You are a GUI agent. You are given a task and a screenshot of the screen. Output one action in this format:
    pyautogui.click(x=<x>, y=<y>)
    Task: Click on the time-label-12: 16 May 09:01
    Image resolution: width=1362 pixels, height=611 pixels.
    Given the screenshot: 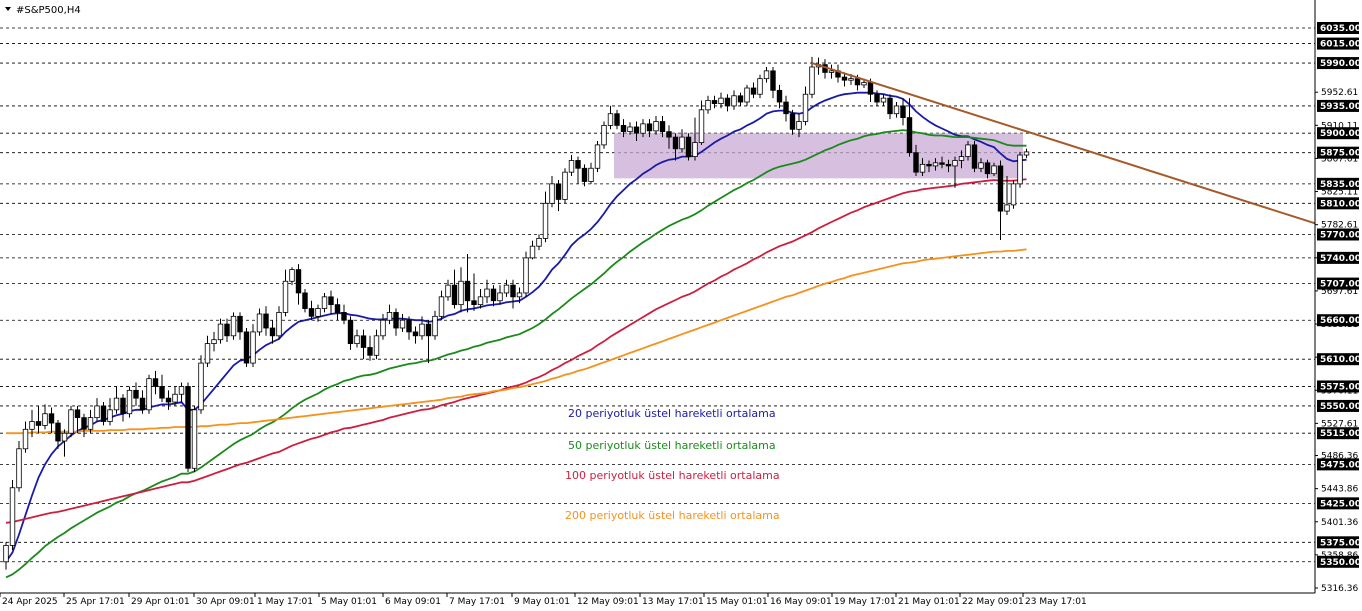 What is the action you would take?
    pyautogui.click(x=801, y=602)
    